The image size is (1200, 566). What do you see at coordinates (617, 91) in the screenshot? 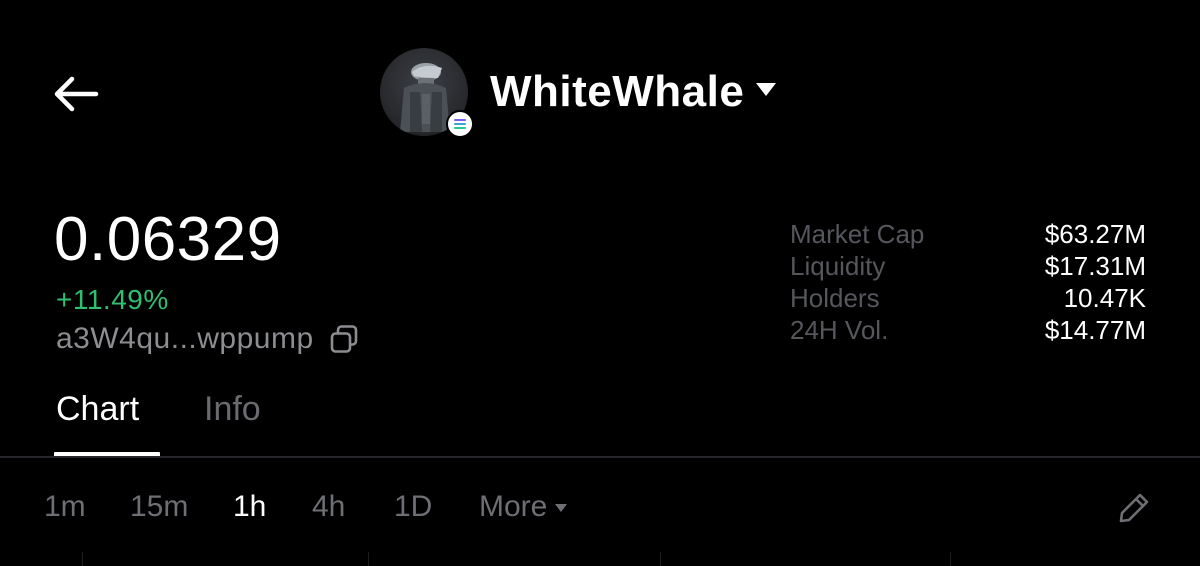
I see `token-name: WhiteWhale` at bounding box center [617, 91].